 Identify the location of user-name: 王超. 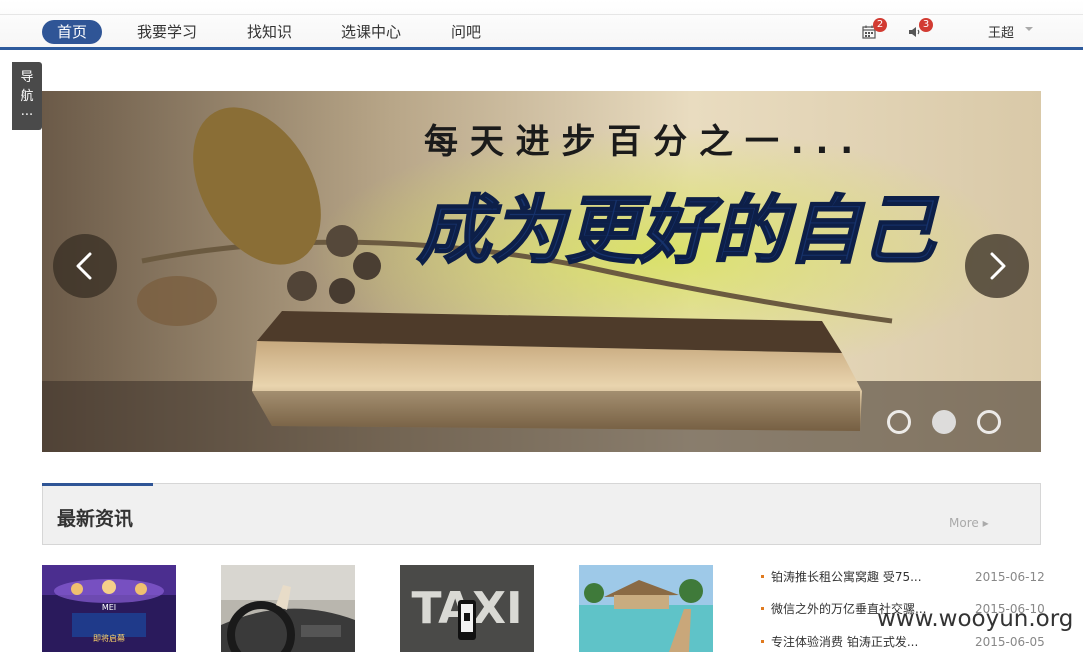
(1001, 31).